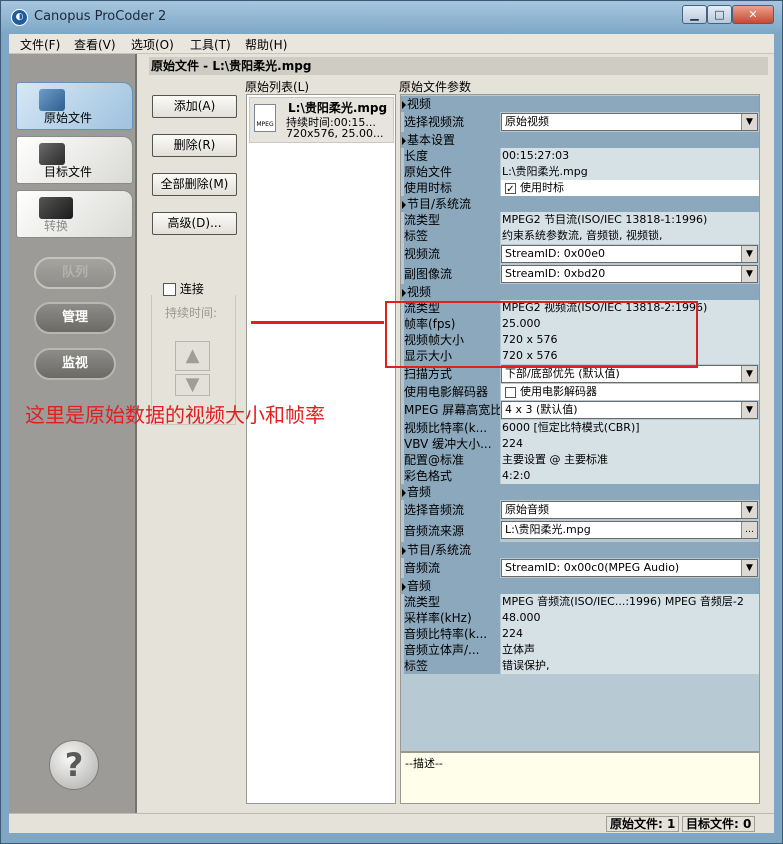 Image resolution: width=783 pixels, height=844 pixels. What do you see at coordinates (643, 824) in the screenshot?
I see `status-source-count: 原始文件: 1` at bounding box center [643, 824].